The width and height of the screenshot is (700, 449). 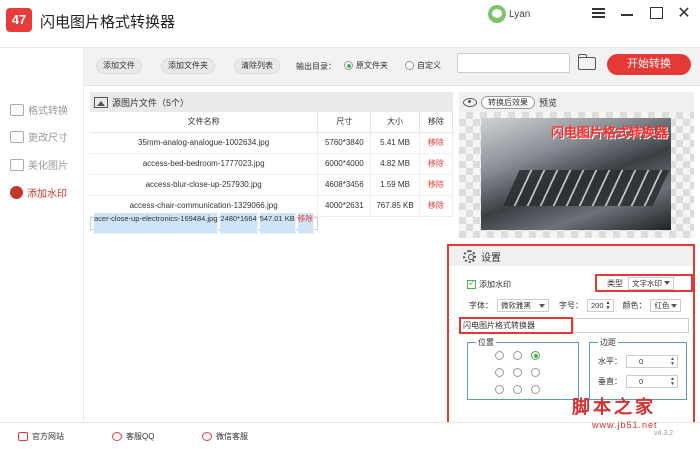 I want to click on add-watermark-checkbox: 添加水印, so click(x=489, y=284).